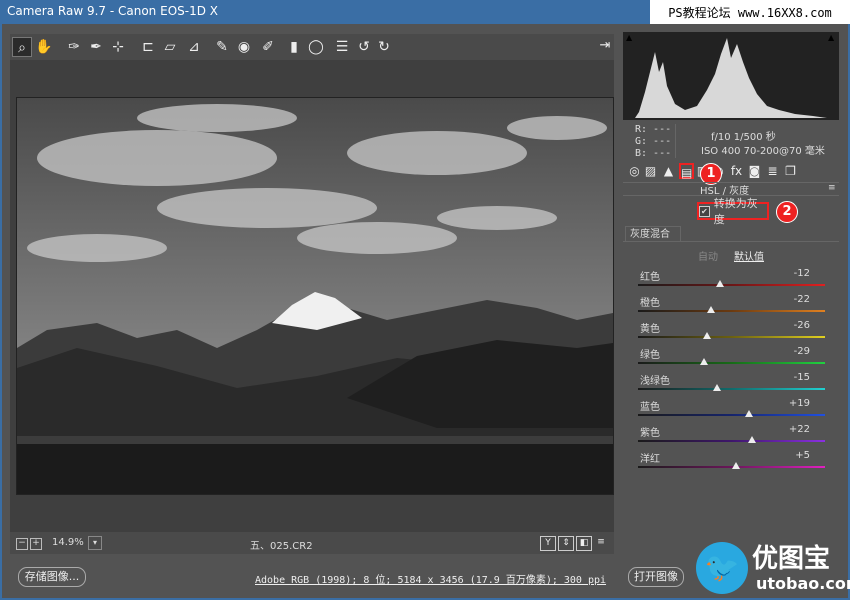 The image size is (850, 600). What do you see at coordinates (795, 455) in the screenshot?
I see `slider-value: +5` at bounding box center [795, 455].